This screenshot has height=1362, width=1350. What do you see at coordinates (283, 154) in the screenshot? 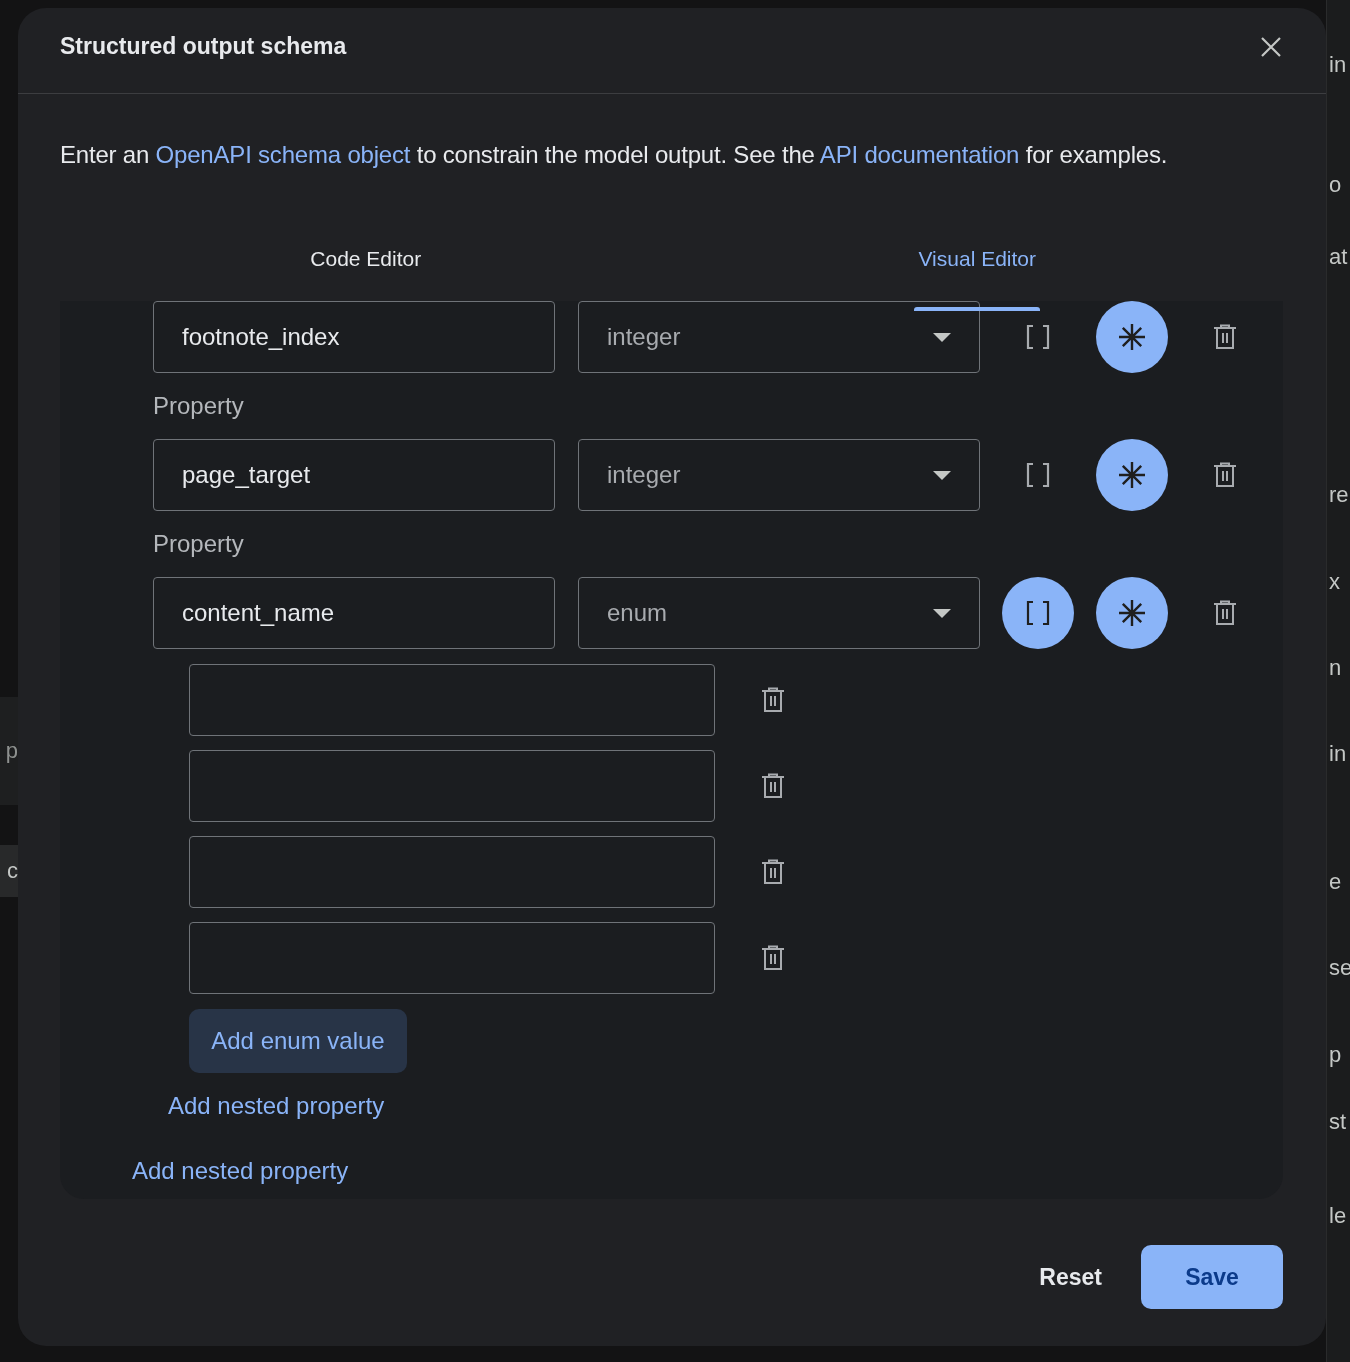
I see `link: OpenAPI schema object` at bounding box center [283, 154].